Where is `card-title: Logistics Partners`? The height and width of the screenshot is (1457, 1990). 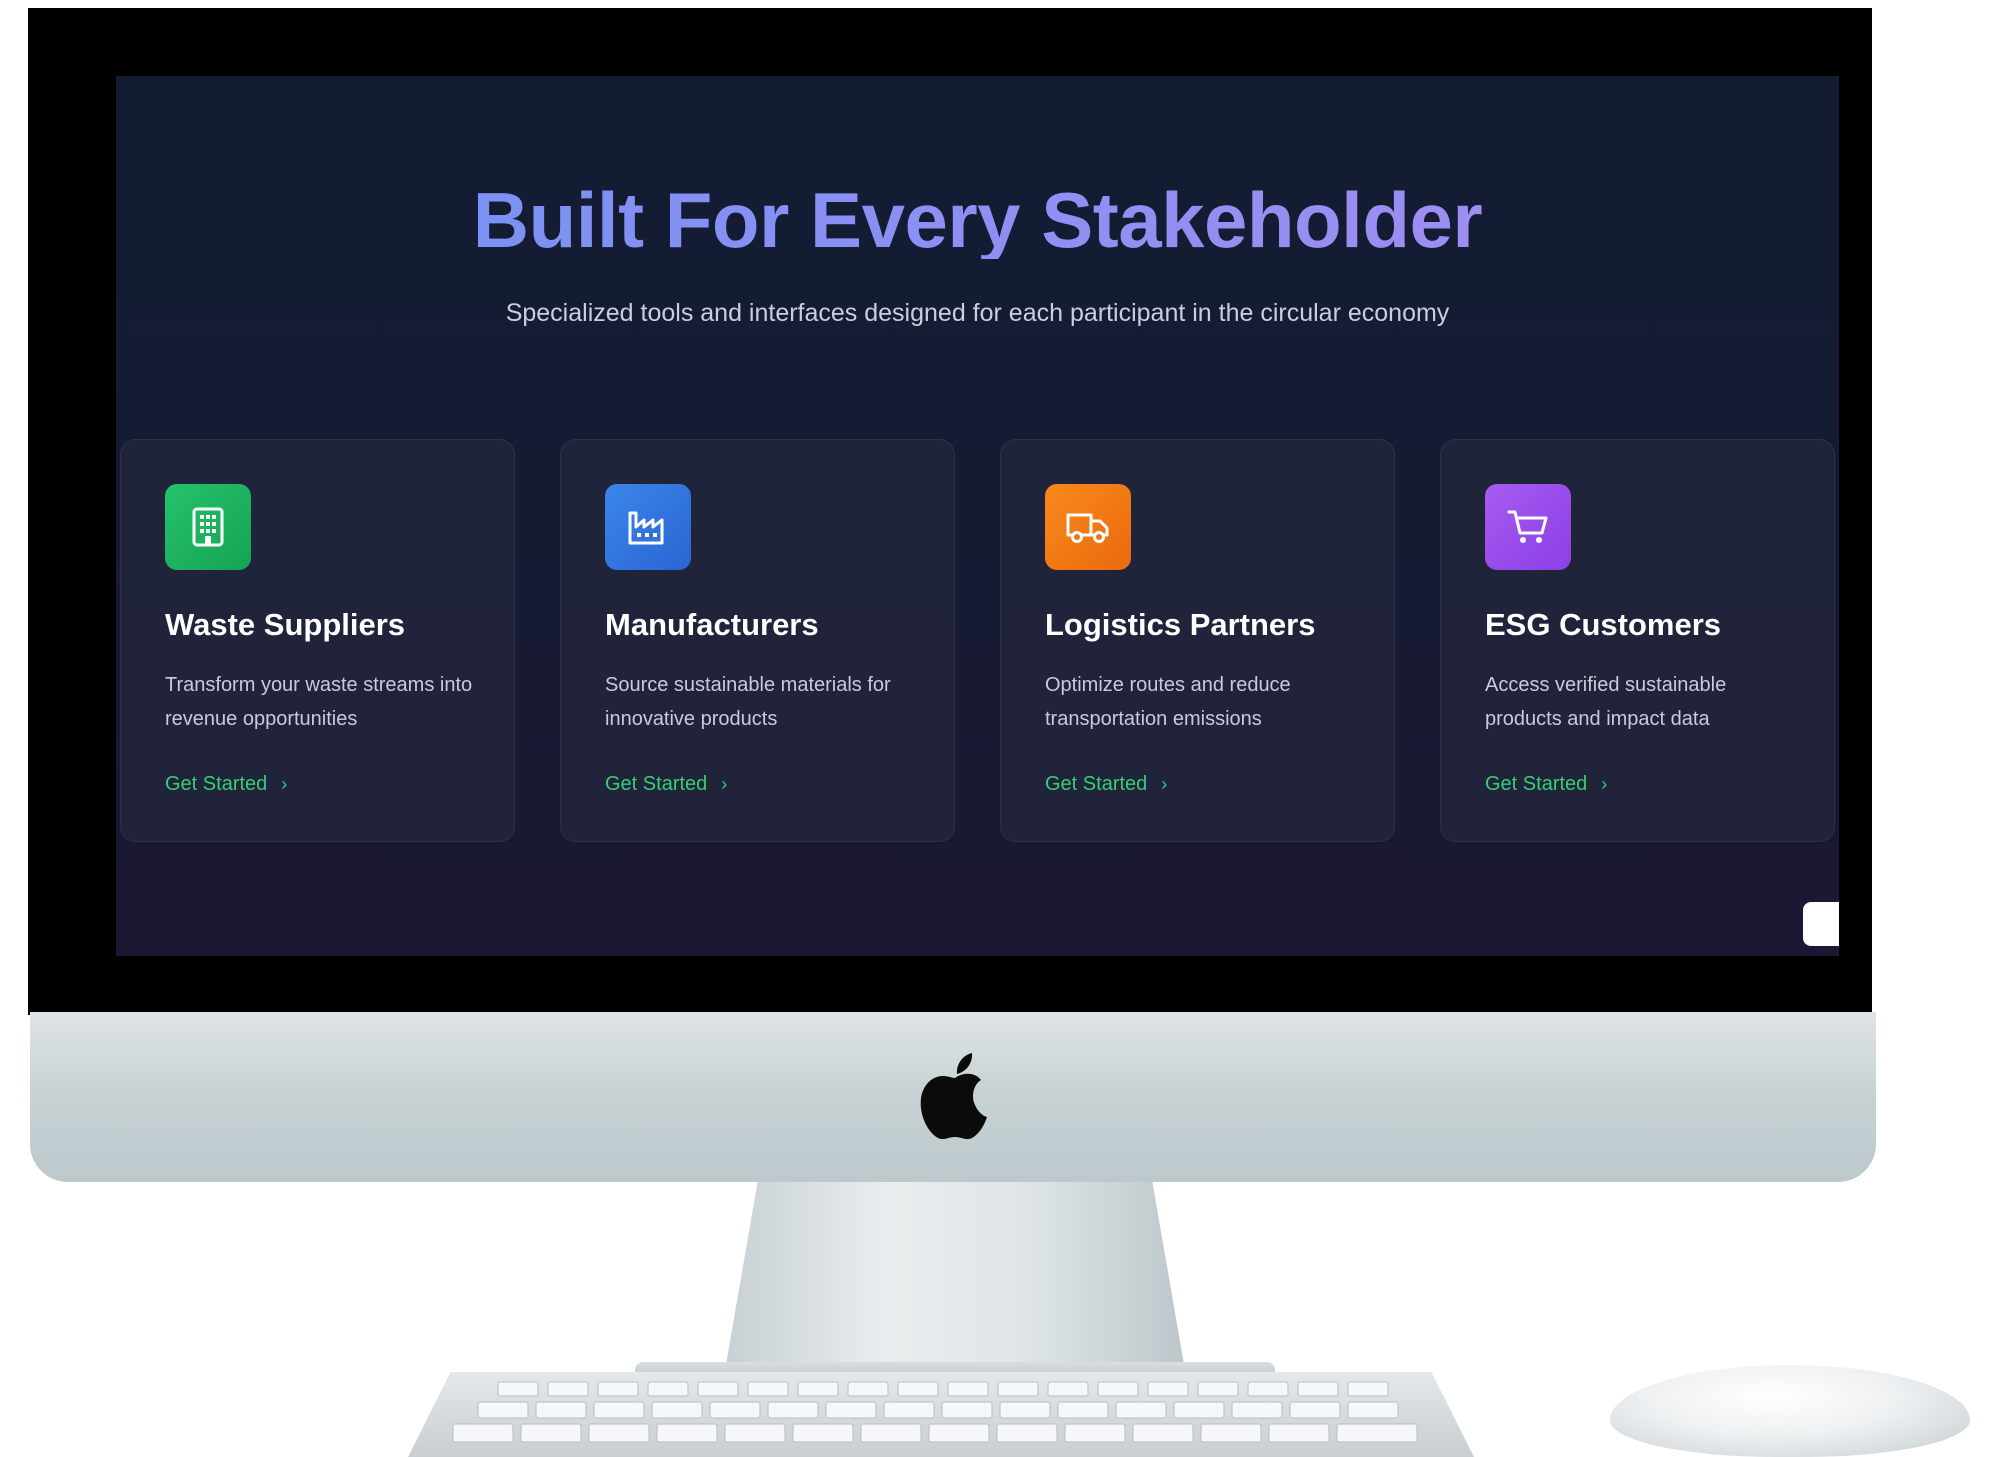 card-title: Logistics Partners is located at coordinates (1180, 624).